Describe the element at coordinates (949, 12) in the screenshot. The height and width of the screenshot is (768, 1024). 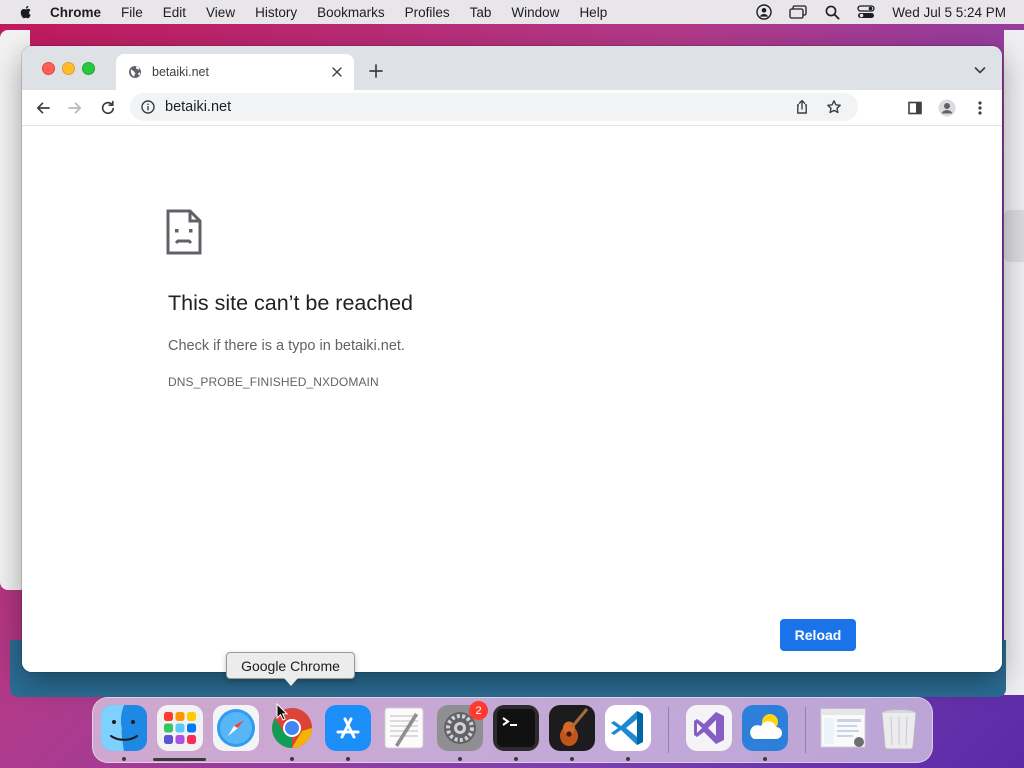
I see `menubar-clock: Wed Jul 5 5:24 PM` at that location.